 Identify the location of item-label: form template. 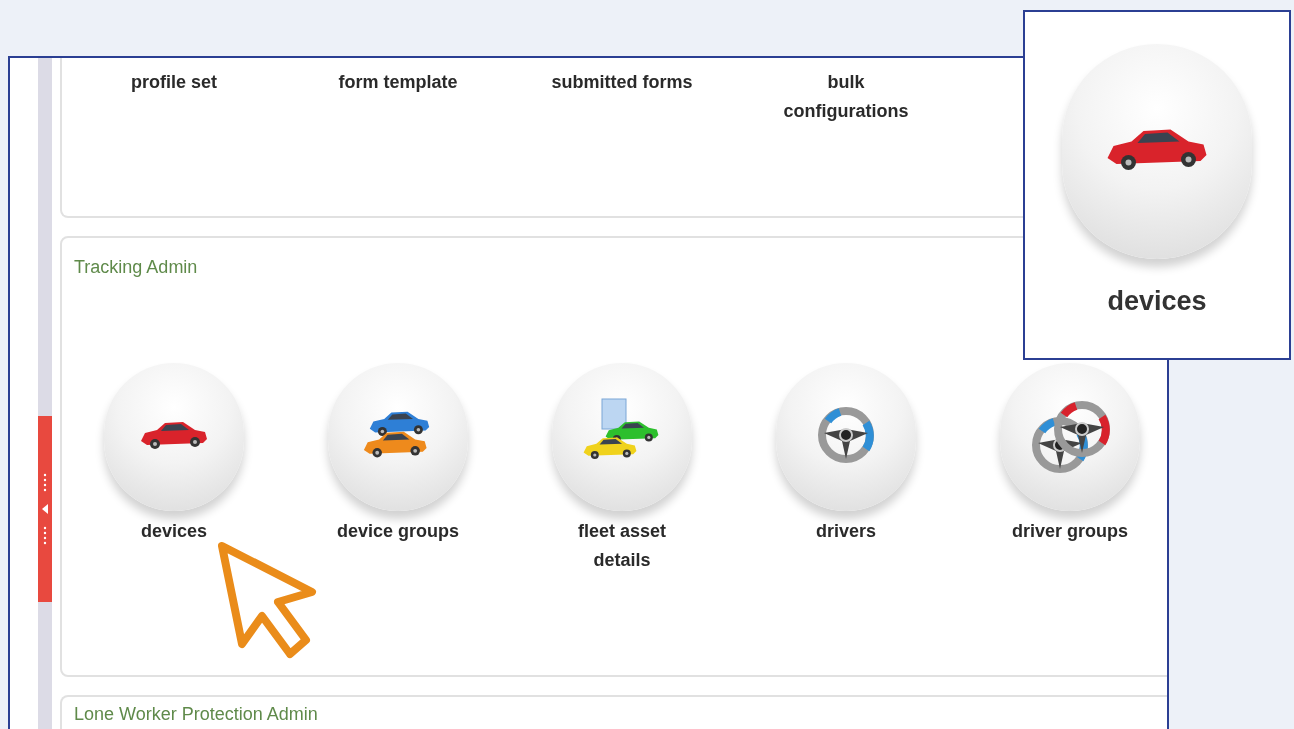
(398, 142).